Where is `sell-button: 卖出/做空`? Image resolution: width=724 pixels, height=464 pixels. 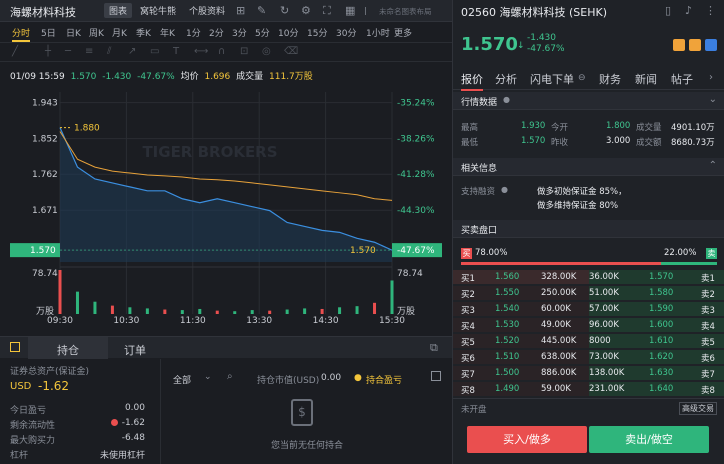
sell-button: 卖出/做空 is located at coordinates (649, 439).